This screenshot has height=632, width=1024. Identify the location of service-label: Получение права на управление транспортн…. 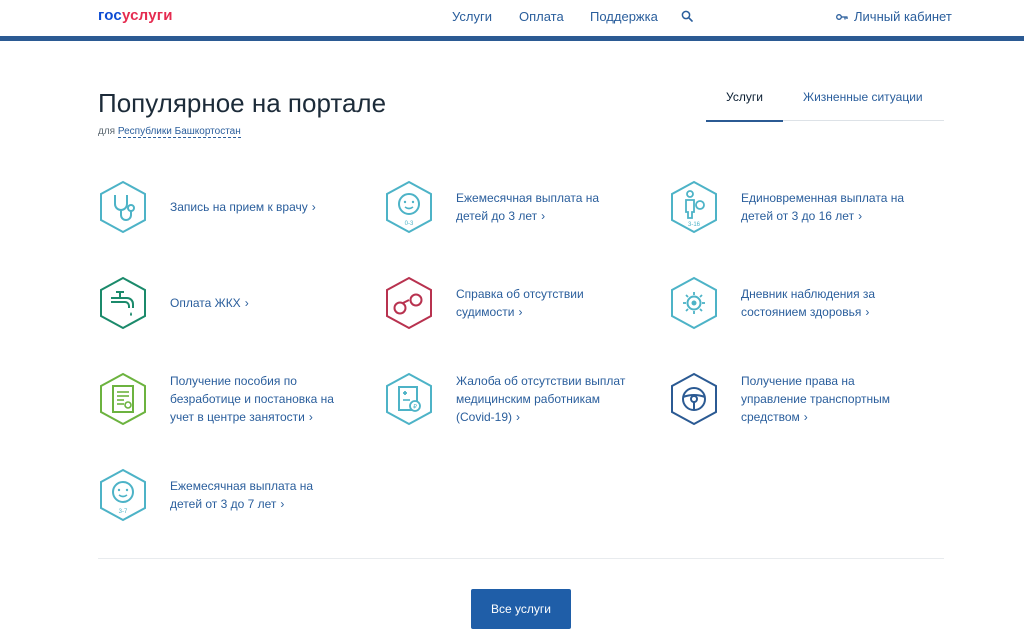
(816, 399).